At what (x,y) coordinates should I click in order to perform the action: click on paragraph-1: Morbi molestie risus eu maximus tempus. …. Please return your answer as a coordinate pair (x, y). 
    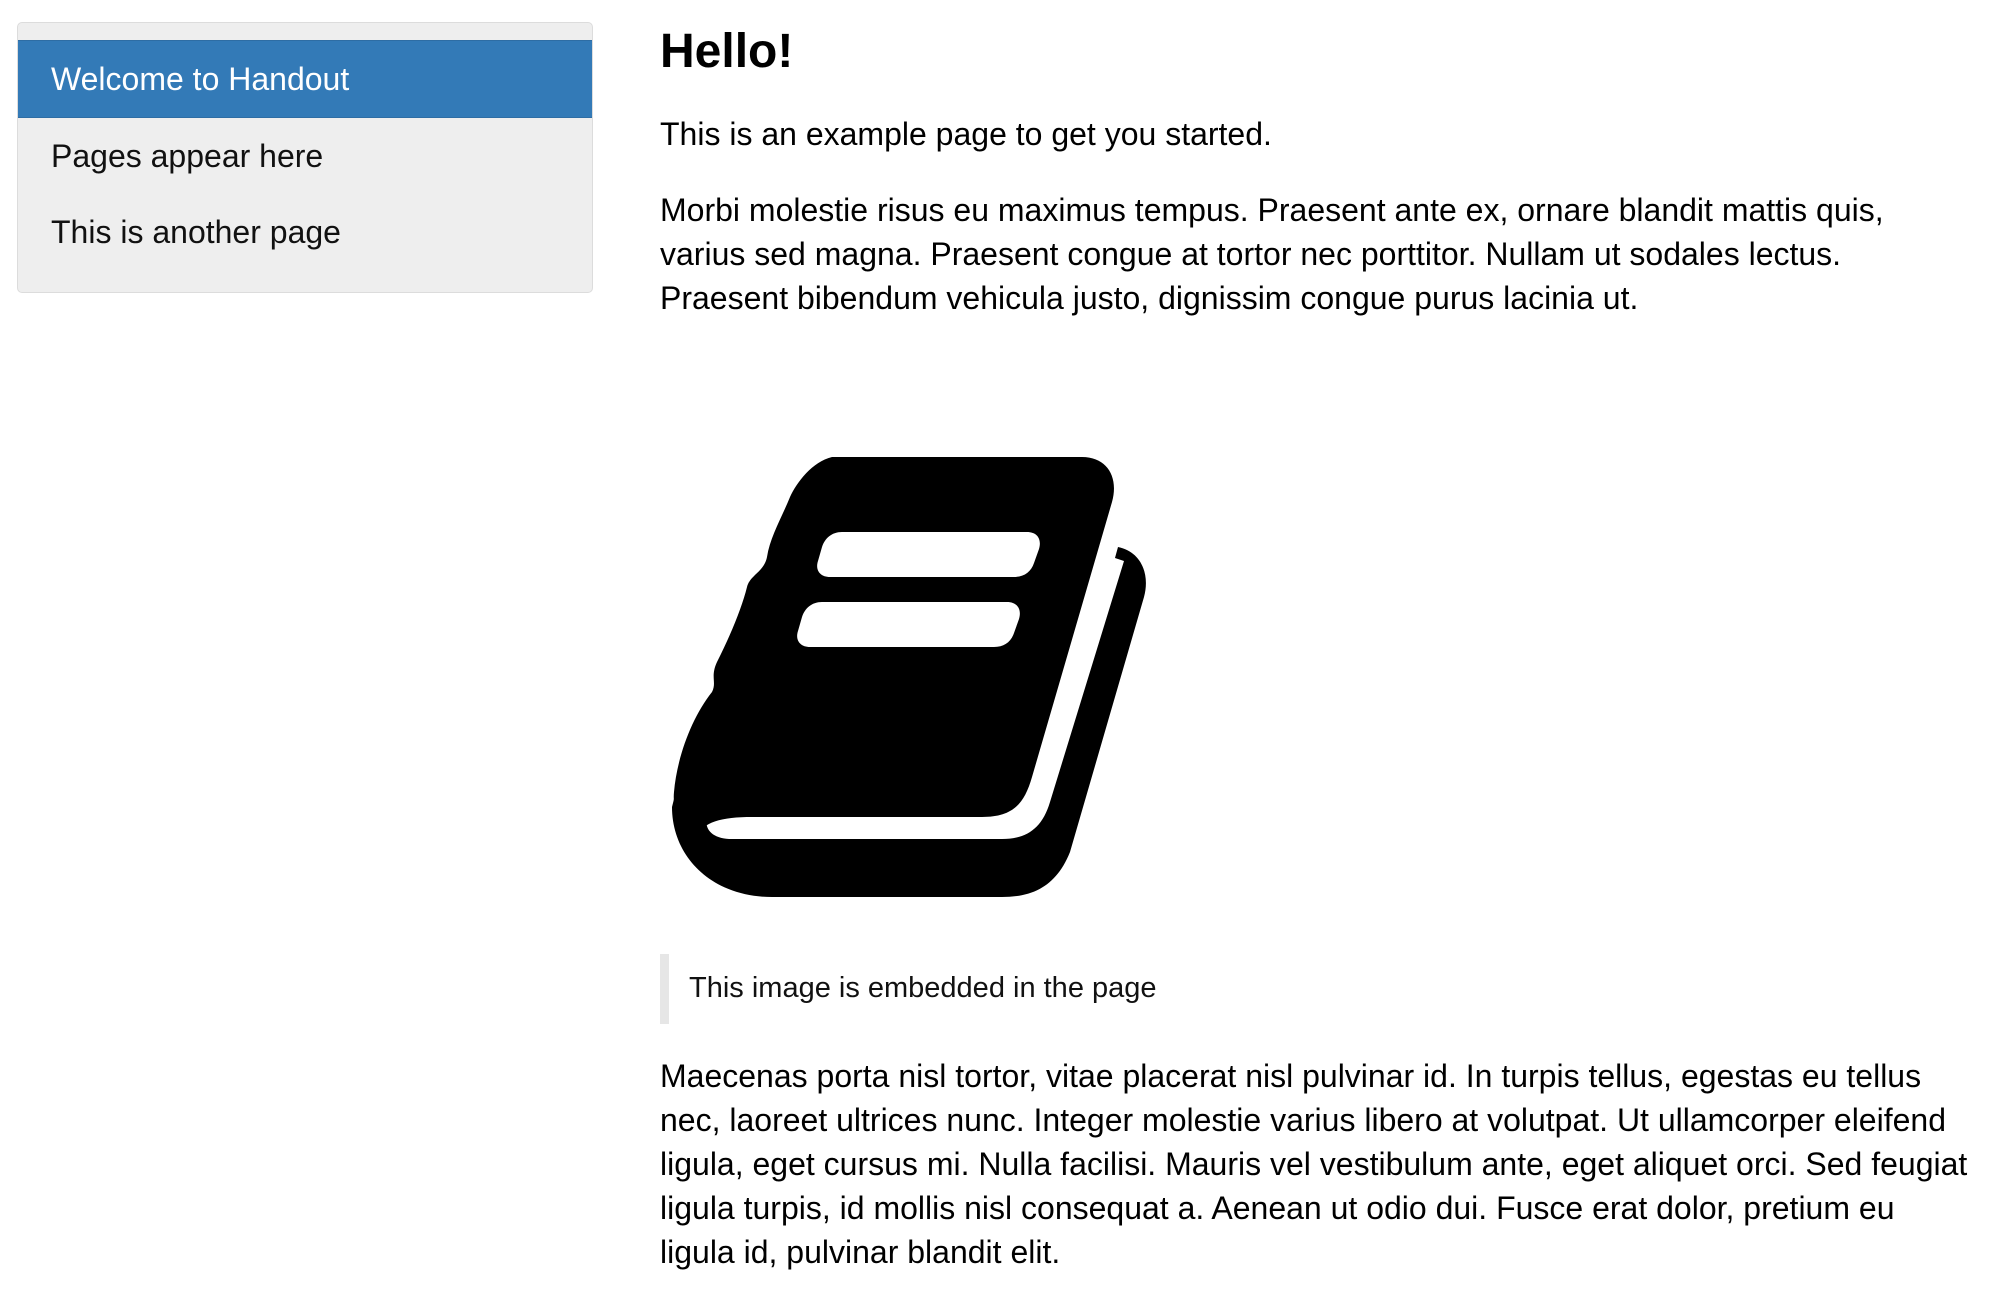
    Looking at the image, I should click on (1272, 254).